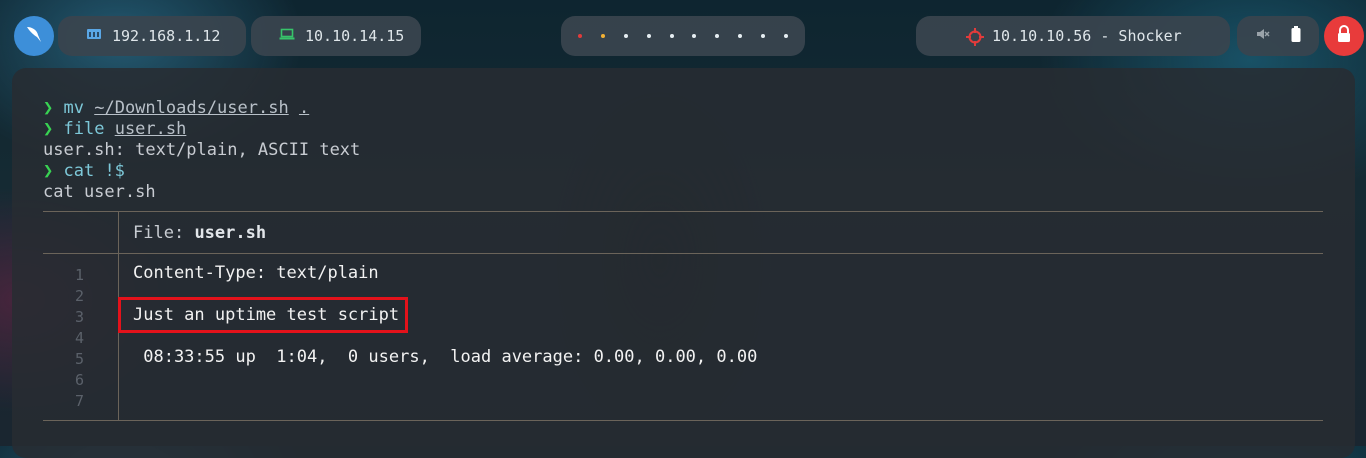 This screenshot has height=458, width=1366. Describe the element at coordinates (683, 253) in the screenshot. I see `bat-divider-mid` at that location.